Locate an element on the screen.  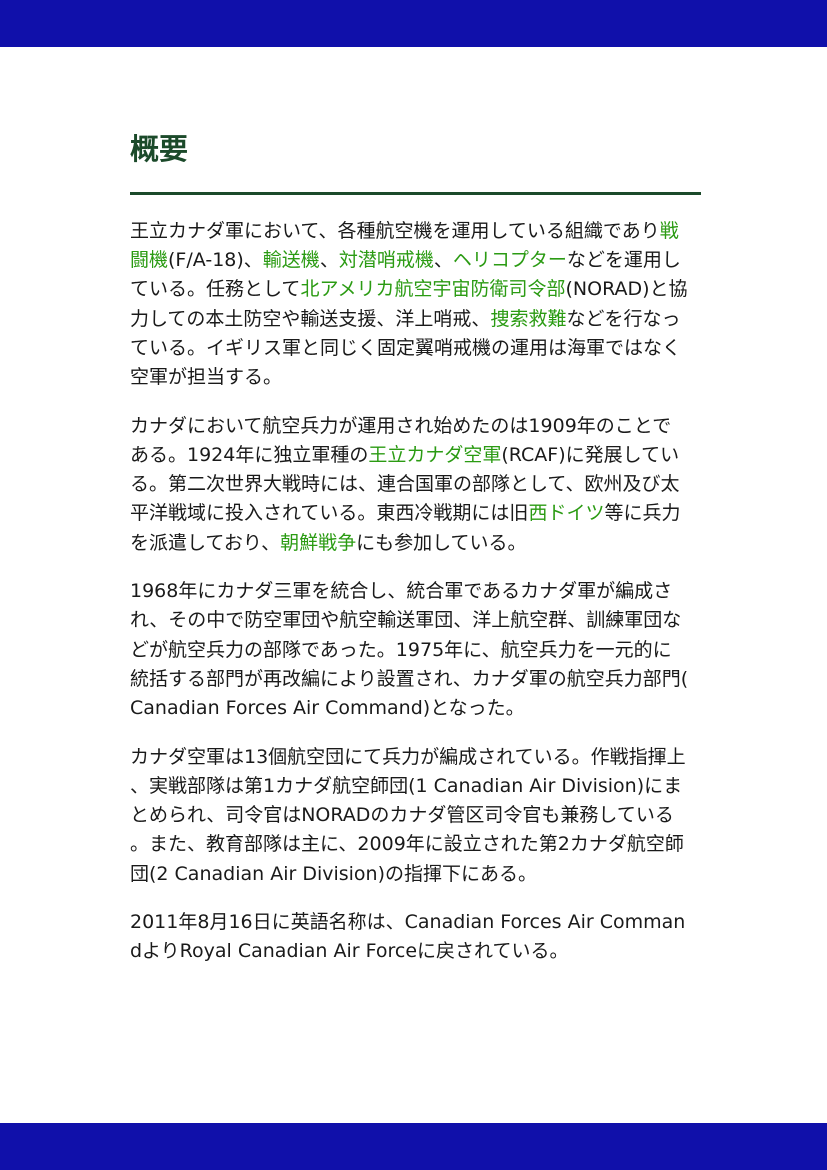
paragraph-text: 王立カナダ軍において、各種航空機を運用している組織であり is located at coordinates (395, 231).